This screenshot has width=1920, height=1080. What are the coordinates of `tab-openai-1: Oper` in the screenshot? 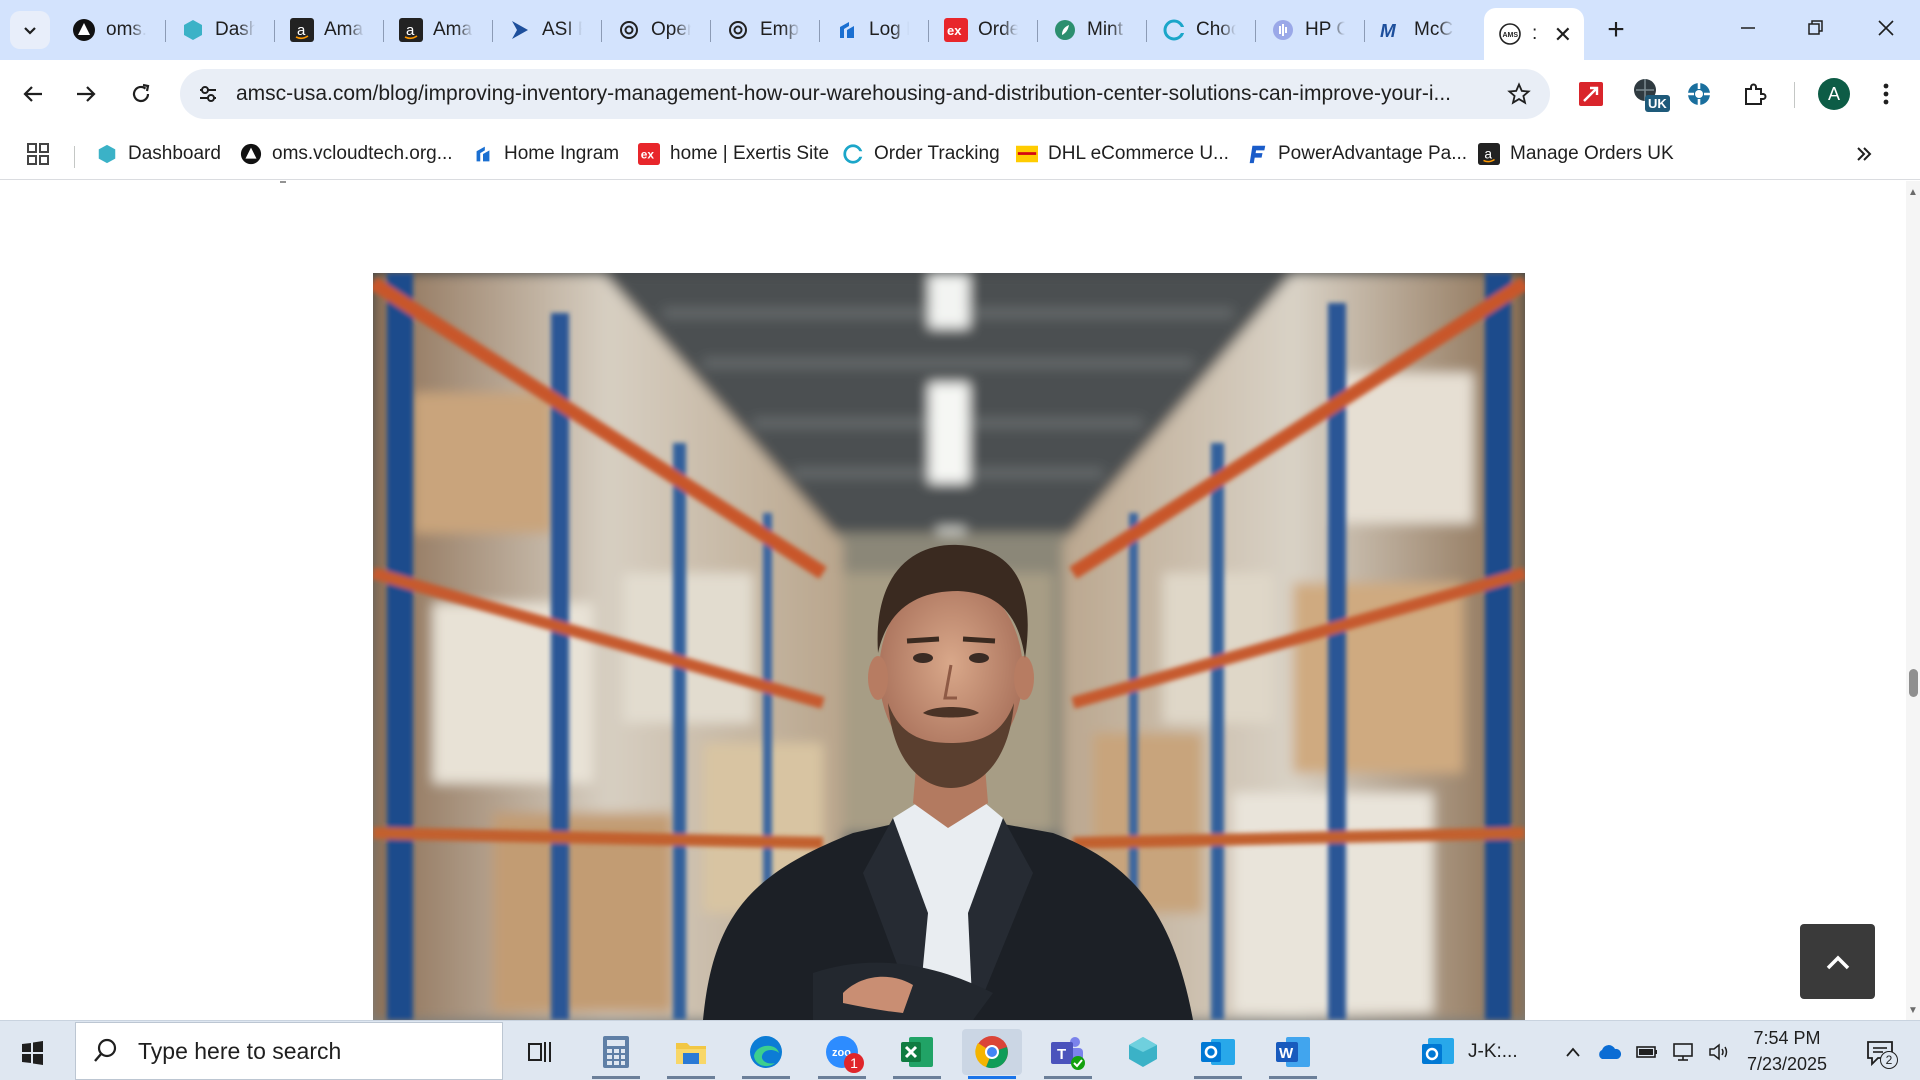 It's located at (657, 30).